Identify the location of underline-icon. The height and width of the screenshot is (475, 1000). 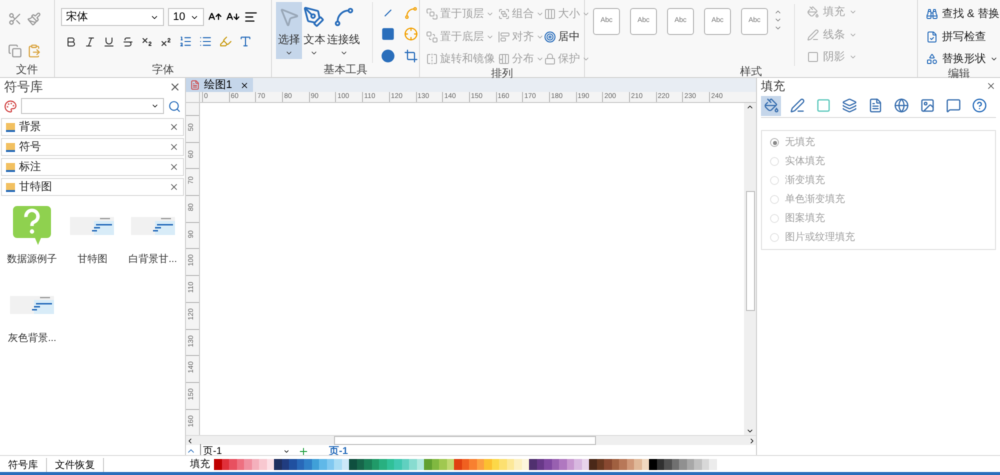
(109, 42).